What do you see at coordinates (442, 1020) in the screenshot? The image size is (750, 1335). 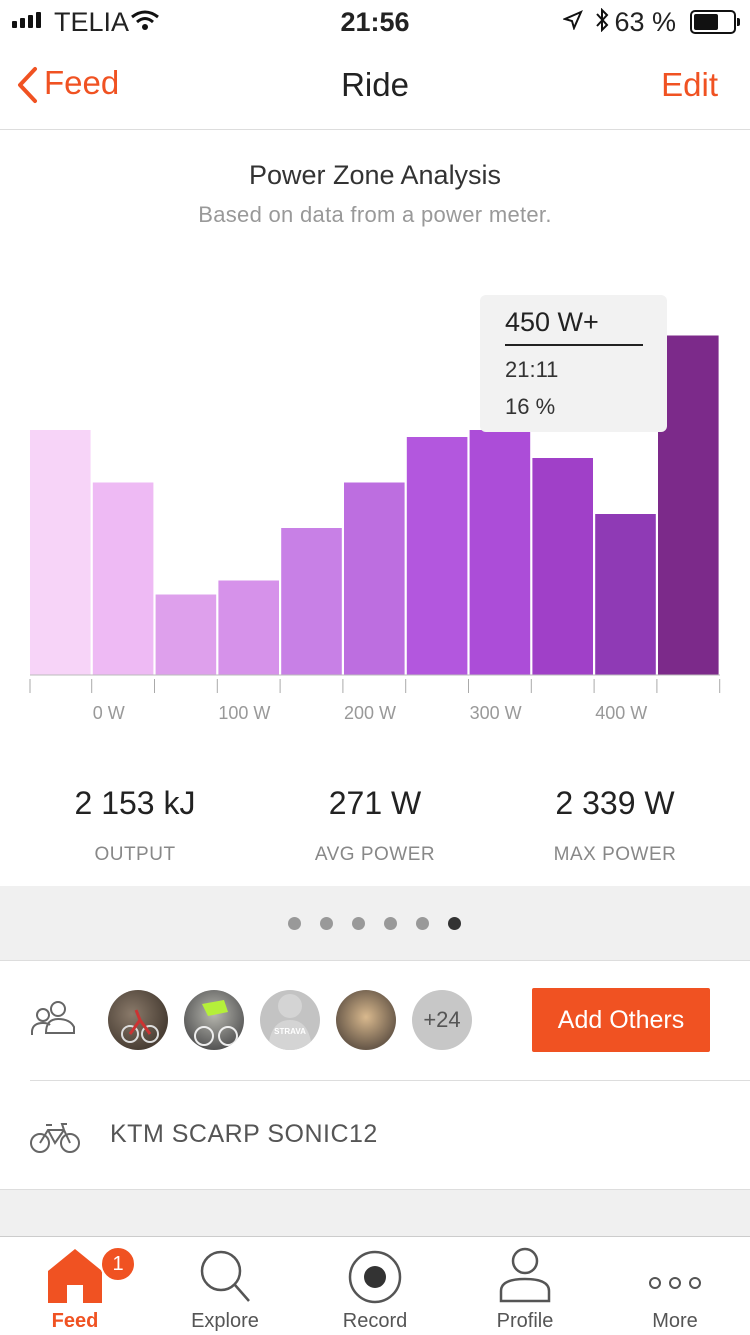 I see `more-athletes-count: +24` at bounding box center [442, 1020].